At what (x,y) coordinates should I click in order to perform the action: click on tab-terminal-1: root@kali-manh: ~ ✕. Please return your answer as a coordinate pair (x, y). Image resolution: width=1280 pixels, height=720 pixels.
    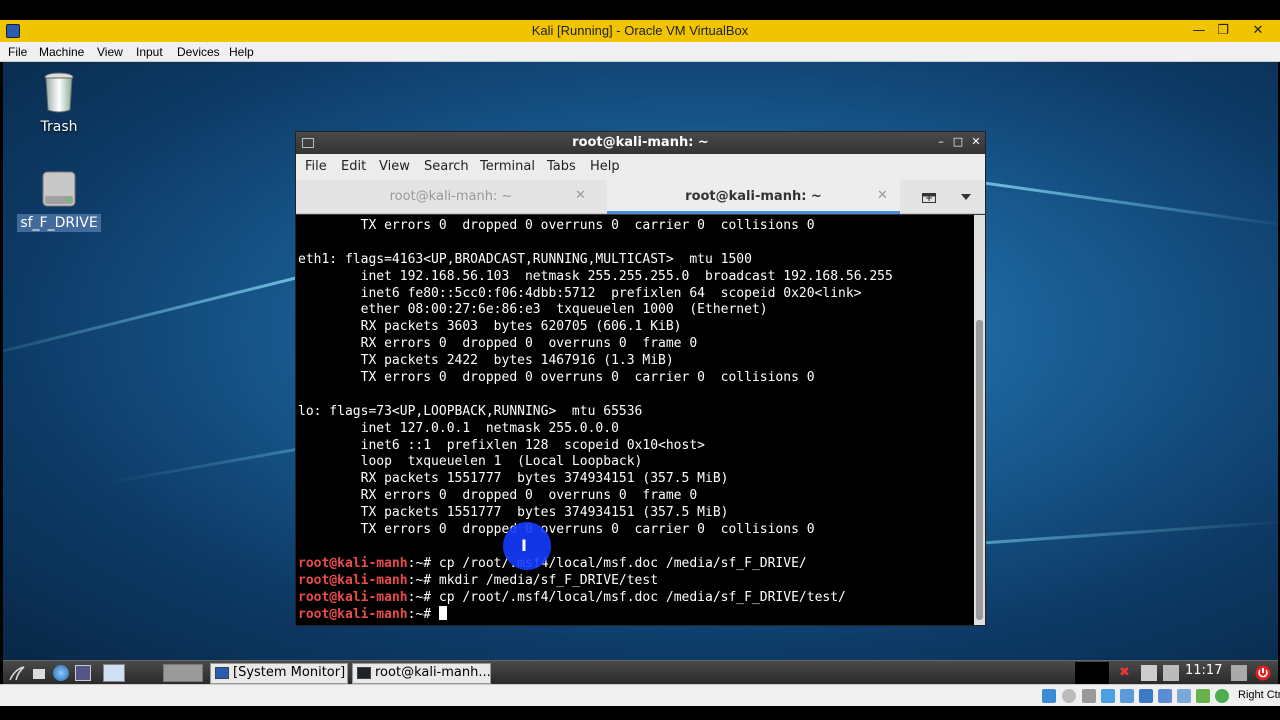
    Looking at the image, I should click on (451, 197).